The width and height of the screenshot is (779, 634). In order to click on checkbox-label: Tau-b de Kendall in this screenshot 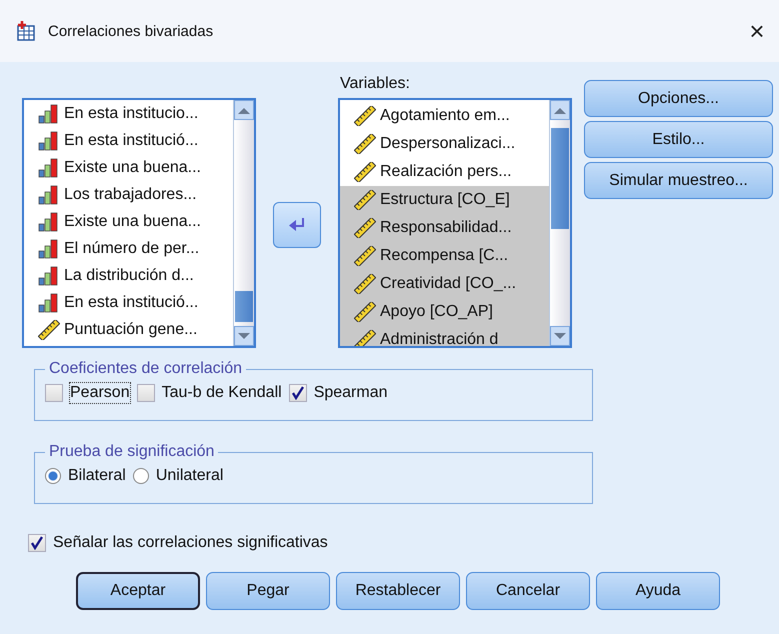, I will do `click(221, 393)`.